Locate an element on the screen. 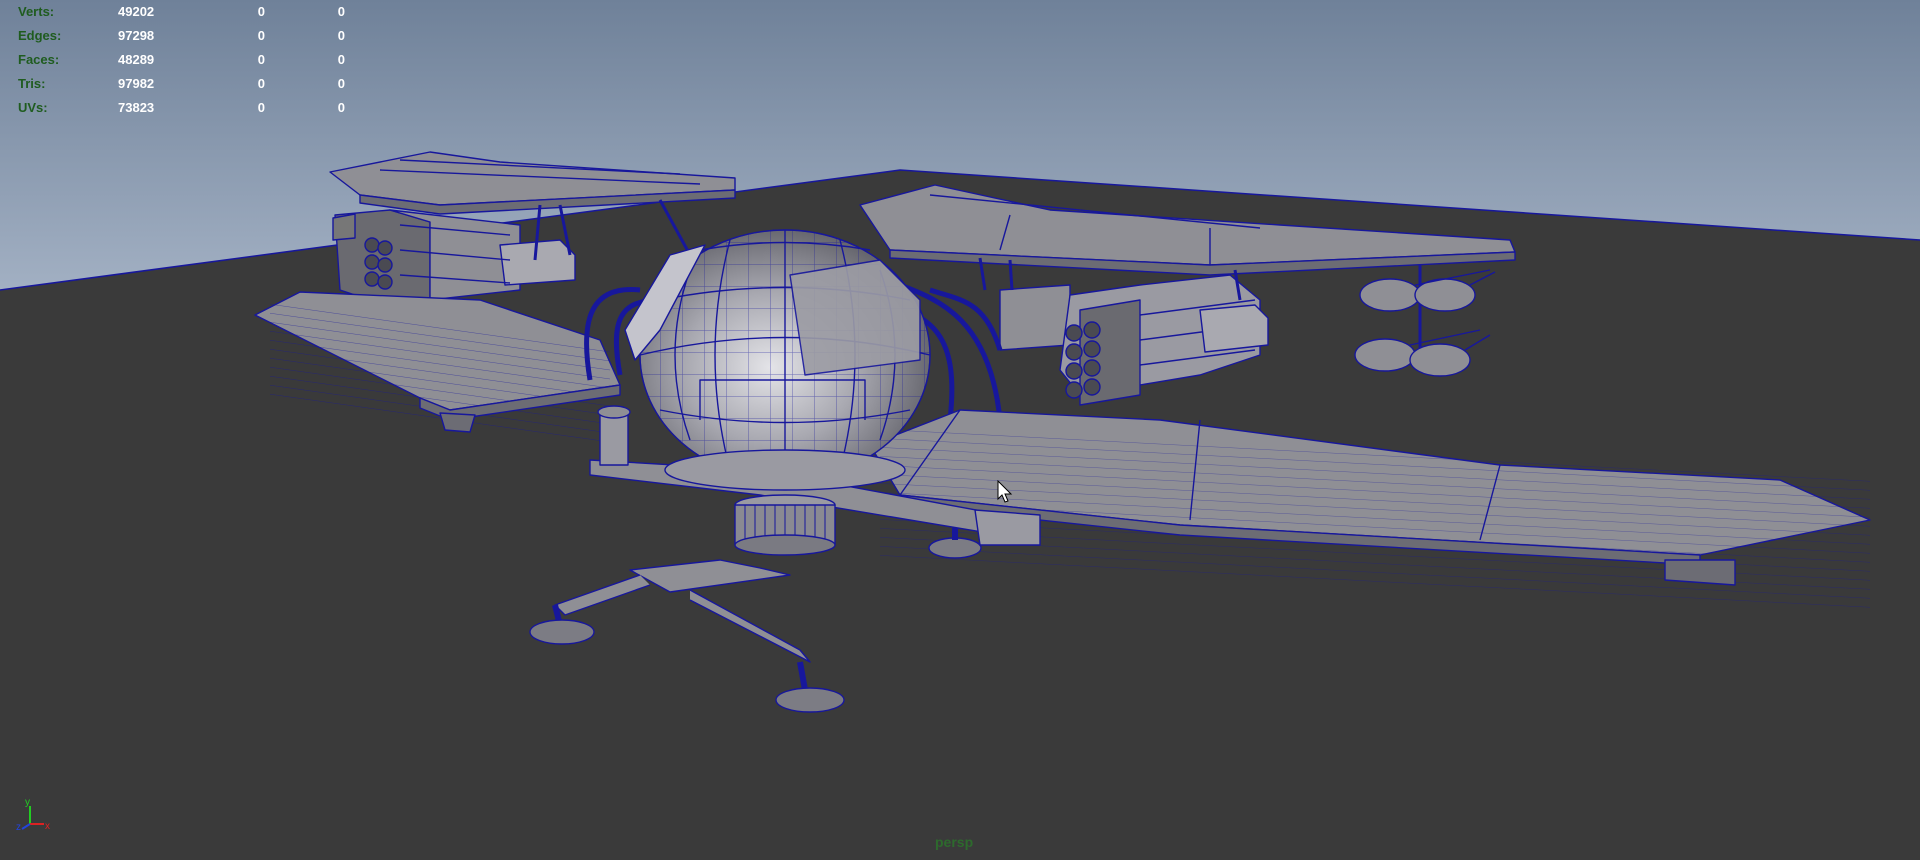 Image resolution: width=1920 pixels, height=860 pixels. hud-row-faces: Faces: 48289 0 0 is located at coordinates (181, 60).